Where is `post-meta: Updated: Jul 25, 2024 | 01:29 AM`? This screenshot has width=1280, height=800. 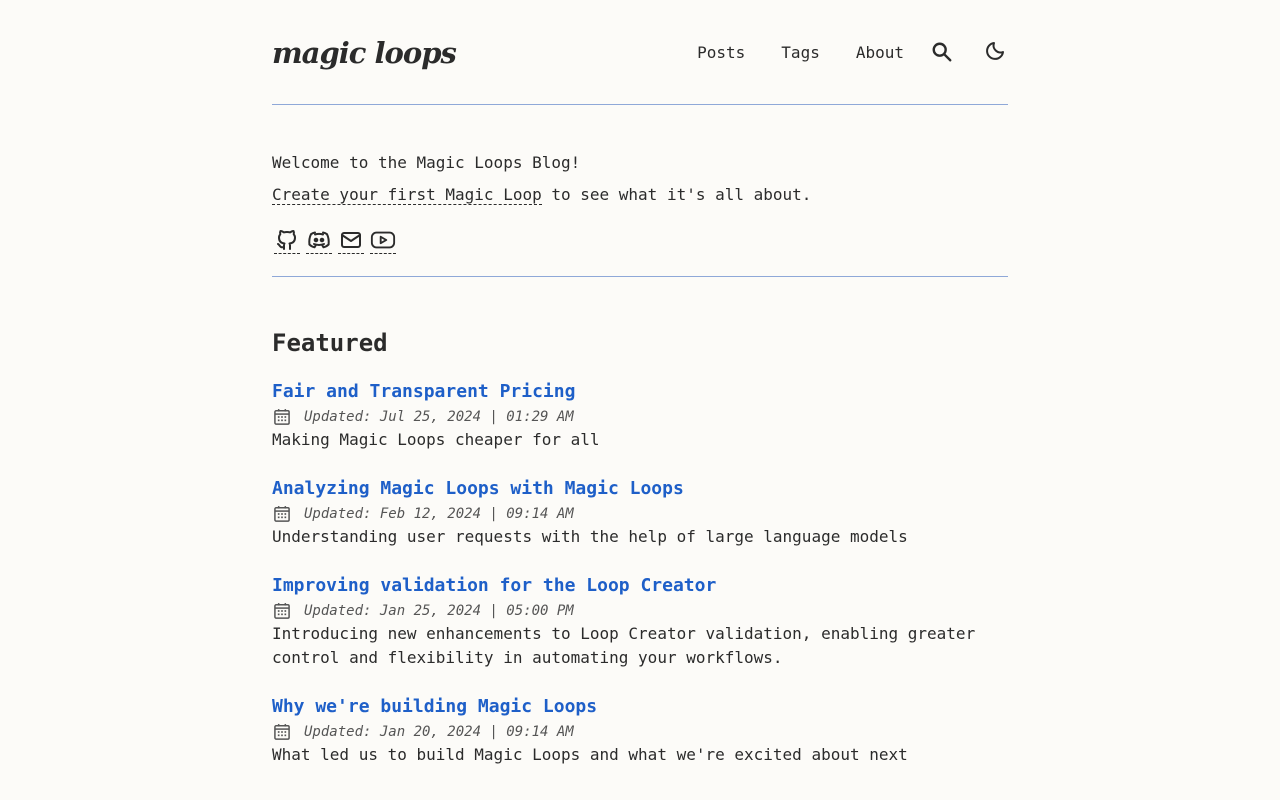
post-meta: Updated: Jul 25, 2024 | 01:29 AM is located at coordinates (640, 417).